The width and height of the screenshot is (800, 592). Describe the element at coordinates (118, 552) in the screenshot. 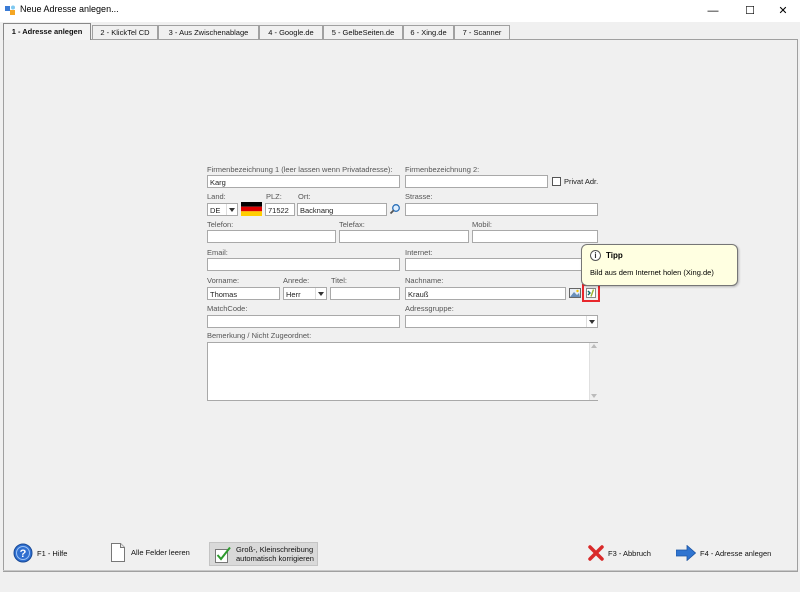

I see `blank-page-icon` at that location.